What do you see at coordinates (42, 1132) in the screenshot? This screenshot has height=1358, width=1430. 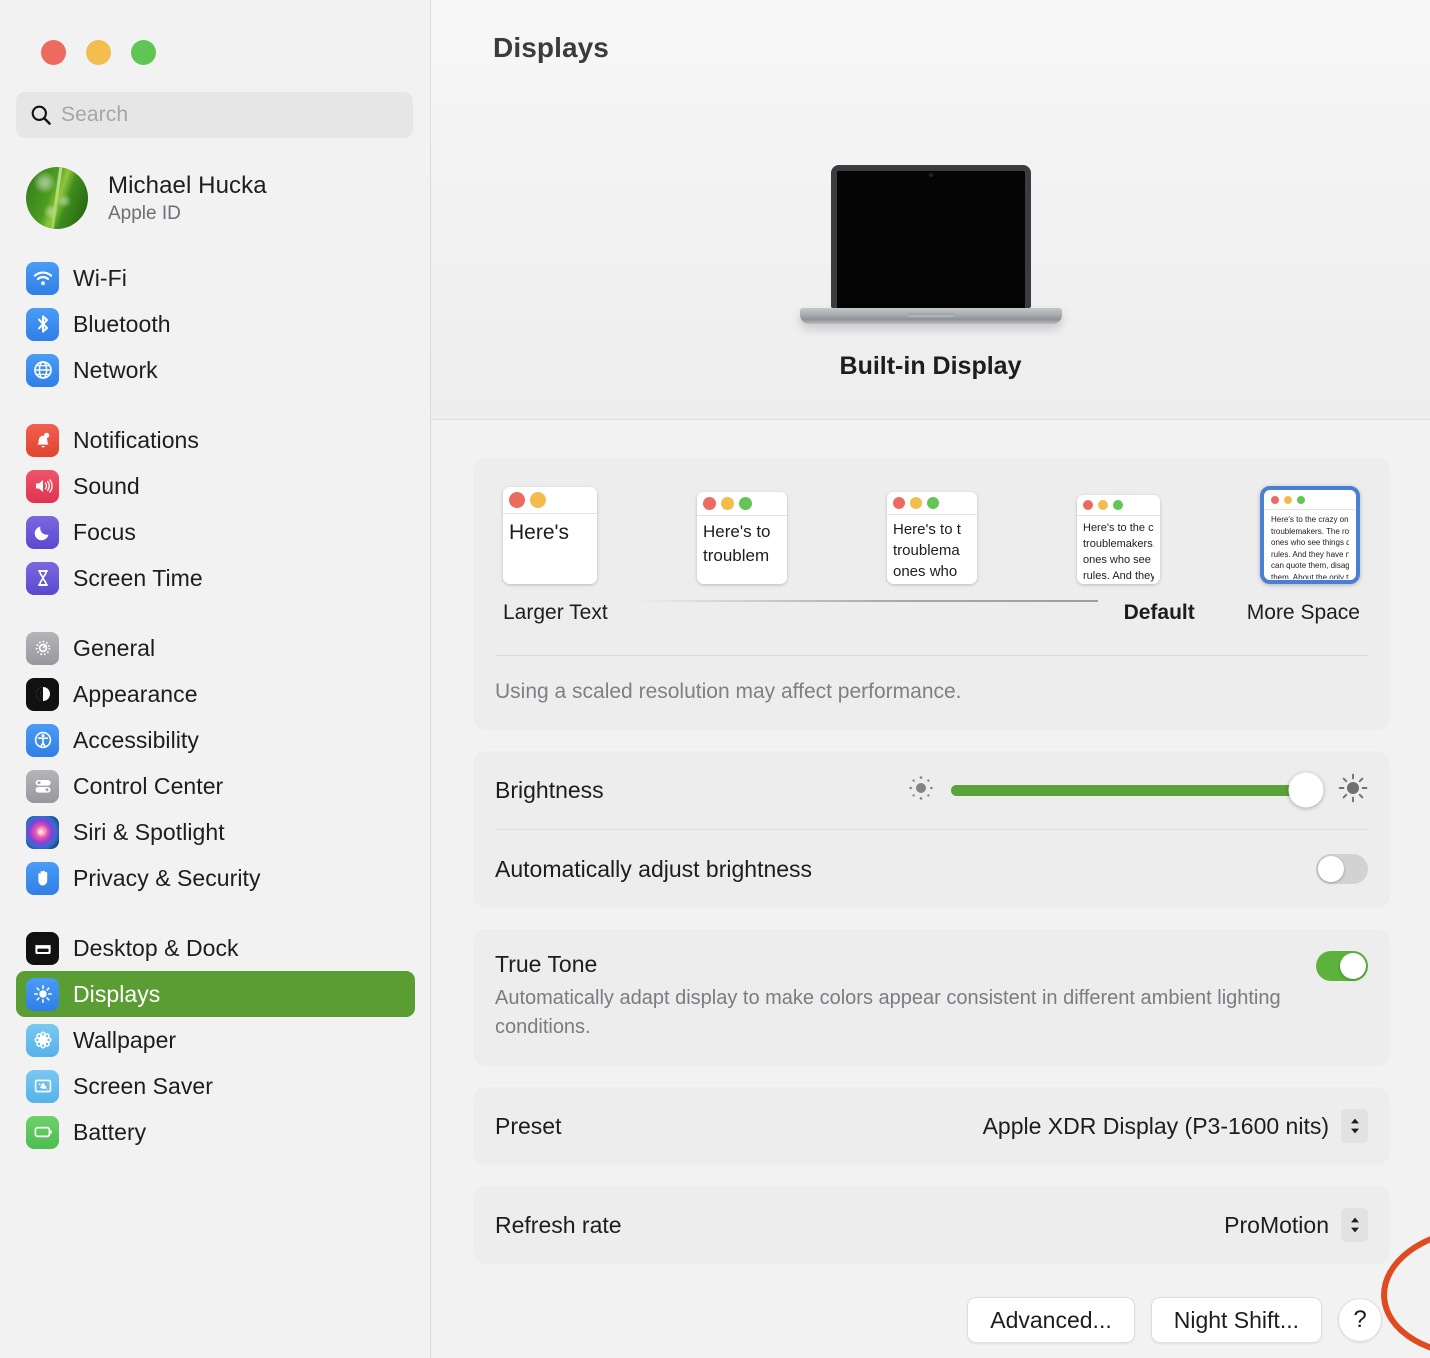 I see `battery-icon` at bounding box center [42, 1132].